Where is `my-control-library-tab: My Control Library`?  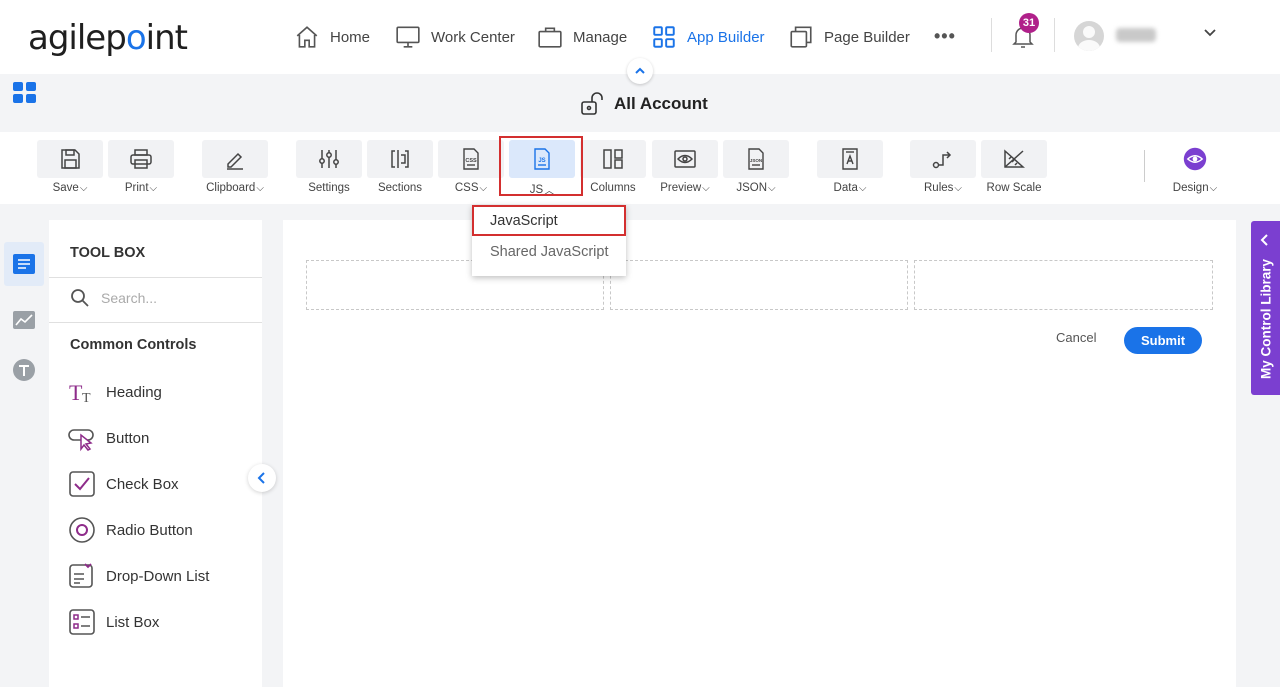
my-control-library-tab: My Control Library is located at coordinates (1265, 308).